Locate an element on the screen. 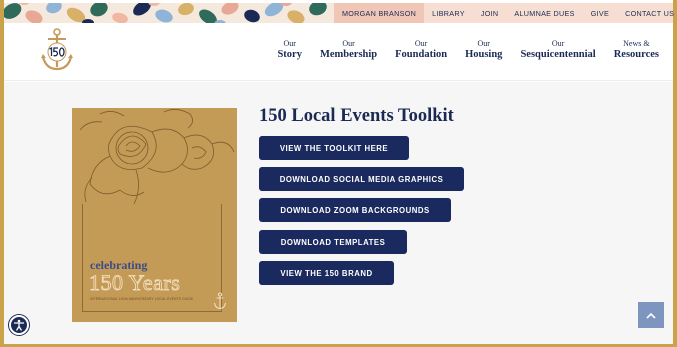 The height and width of the screenshot is (347, 677). chevron-up-icon is located at coordinates (651, 315).